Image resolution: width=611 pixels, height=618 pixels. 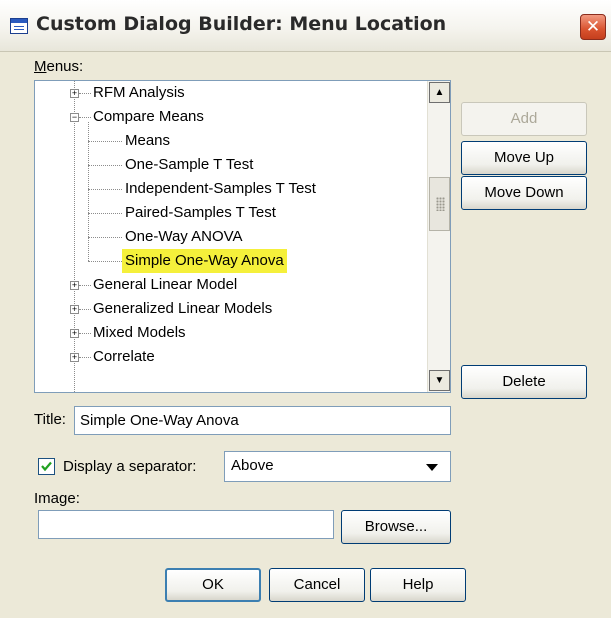 I want to click on close-icon: ✕, so click(x=593, y=27).